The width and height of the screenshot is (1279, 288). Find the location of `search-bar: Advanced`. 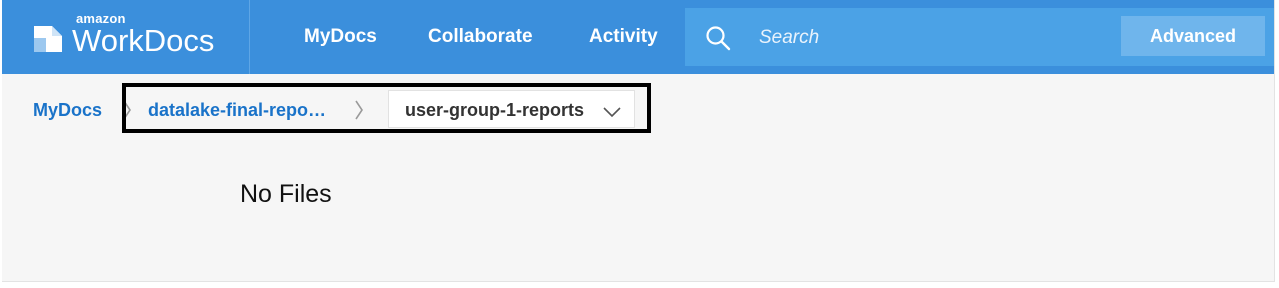

search-bar: Advanced is located at coordinates (979, 37).